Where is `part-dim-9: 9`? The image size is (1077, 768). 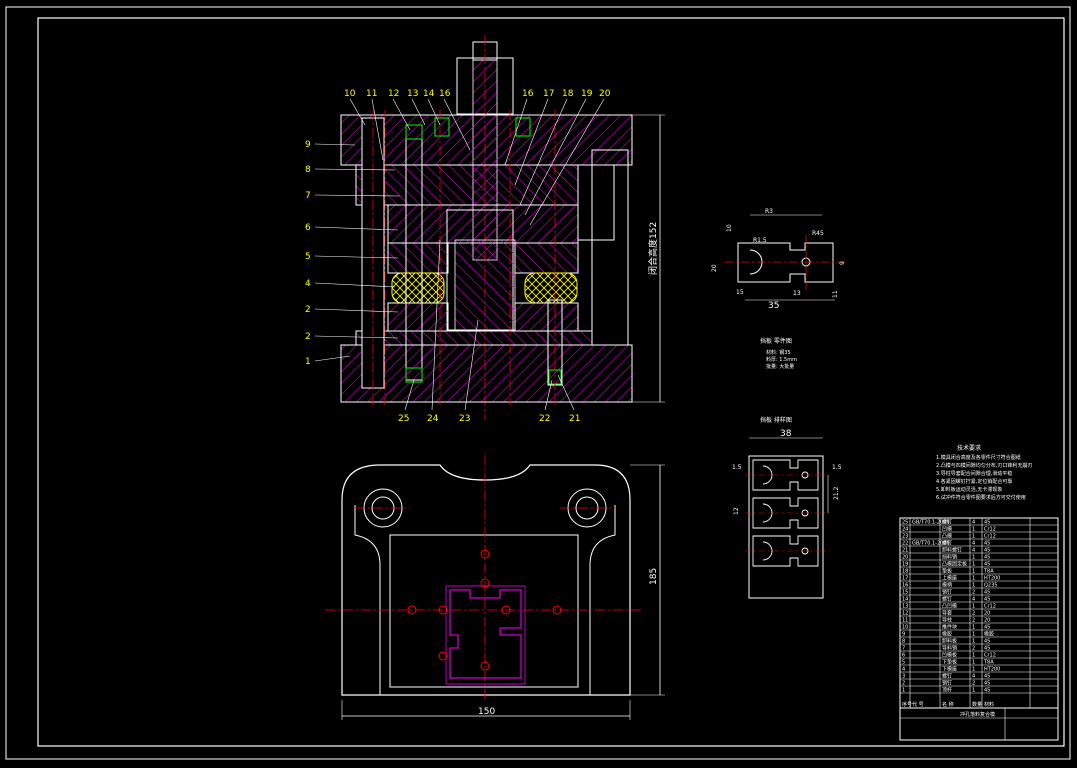 part-dim-9: 9 is located at coordinates (842, 263).